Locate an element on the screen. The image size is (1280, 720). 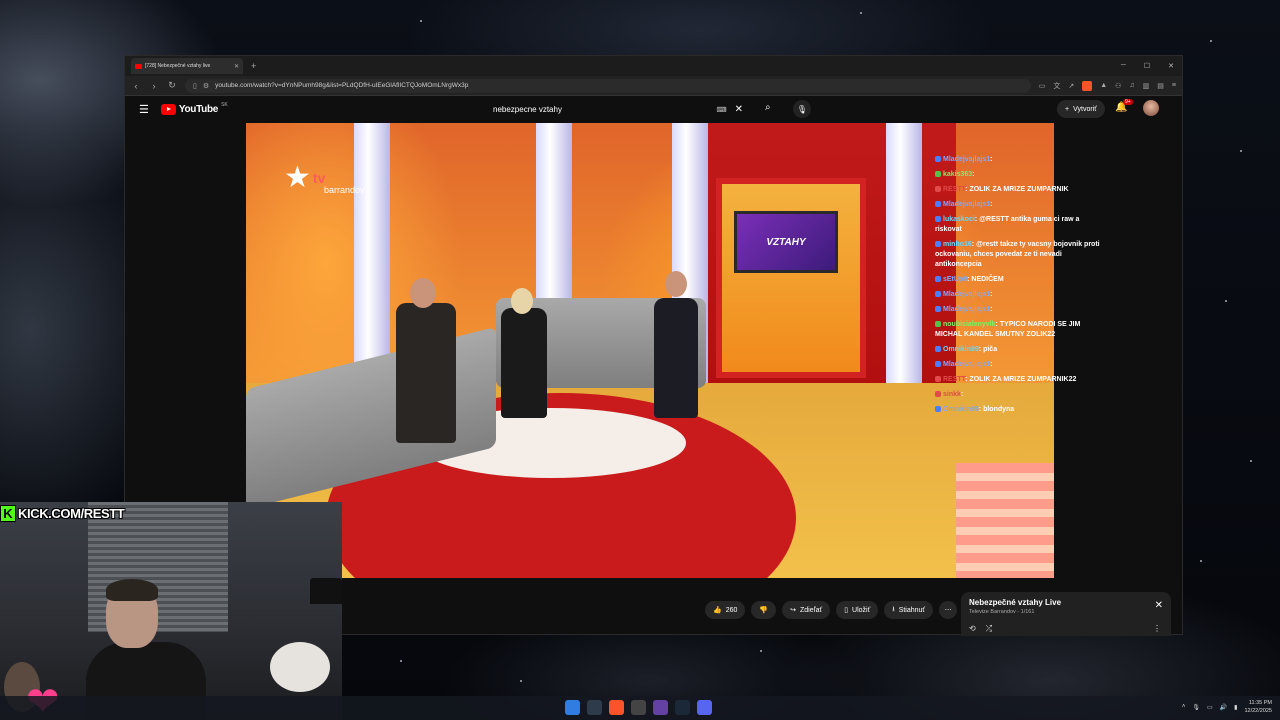
studio-stairs is located at coordinates (1005, 520).